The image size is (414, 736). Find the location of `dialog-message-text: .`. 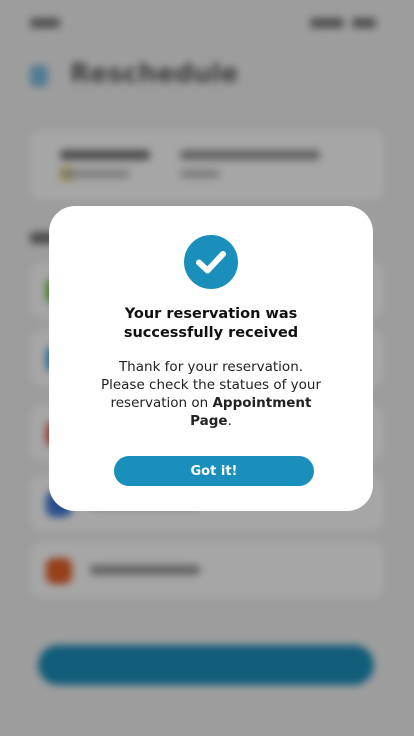

dialog-message-text: . is located at coordinates (229, 421).